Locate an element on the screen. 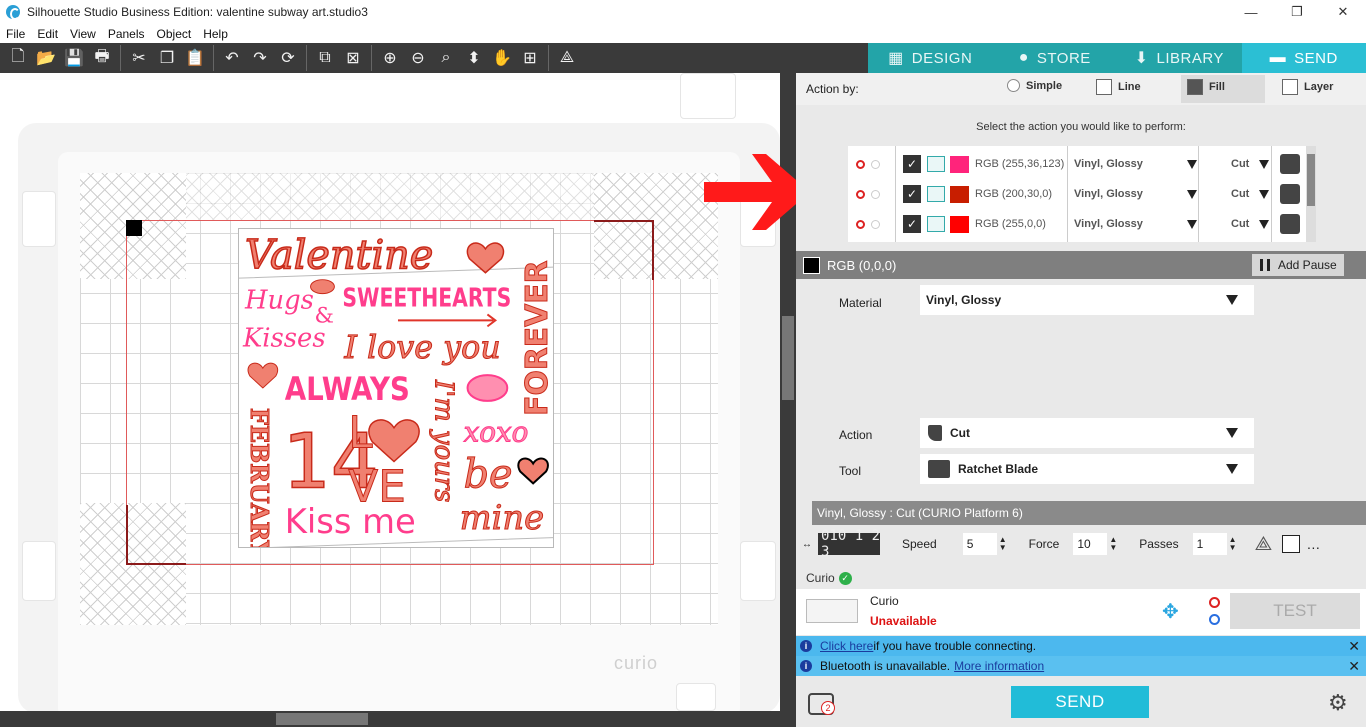 This screenshot has height=727, width=1366. material-select: Vinyl, Glossy is located at coordinates (1087, 300).